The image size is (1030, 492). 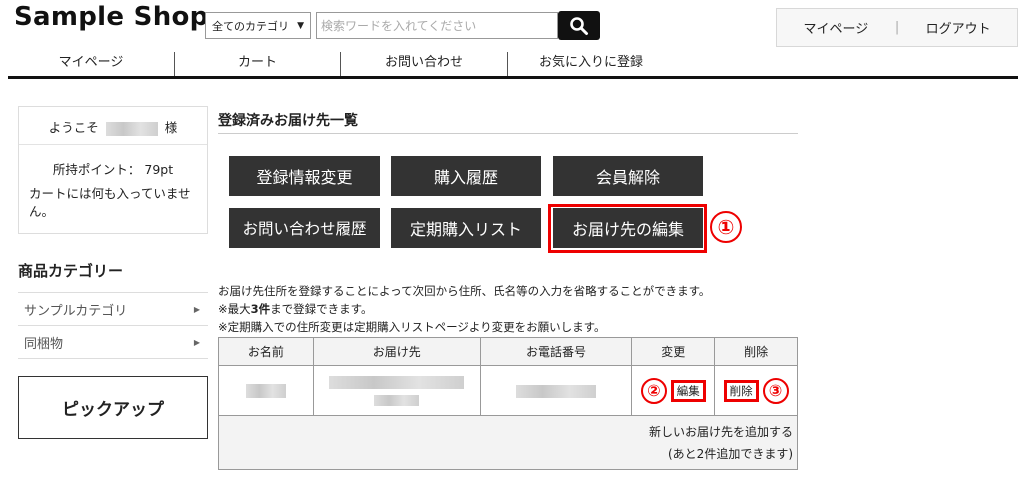 I want to click on category-list: サンプルカテゴリ ▶ 同梱物 ▶, so click(x=113, y=325).